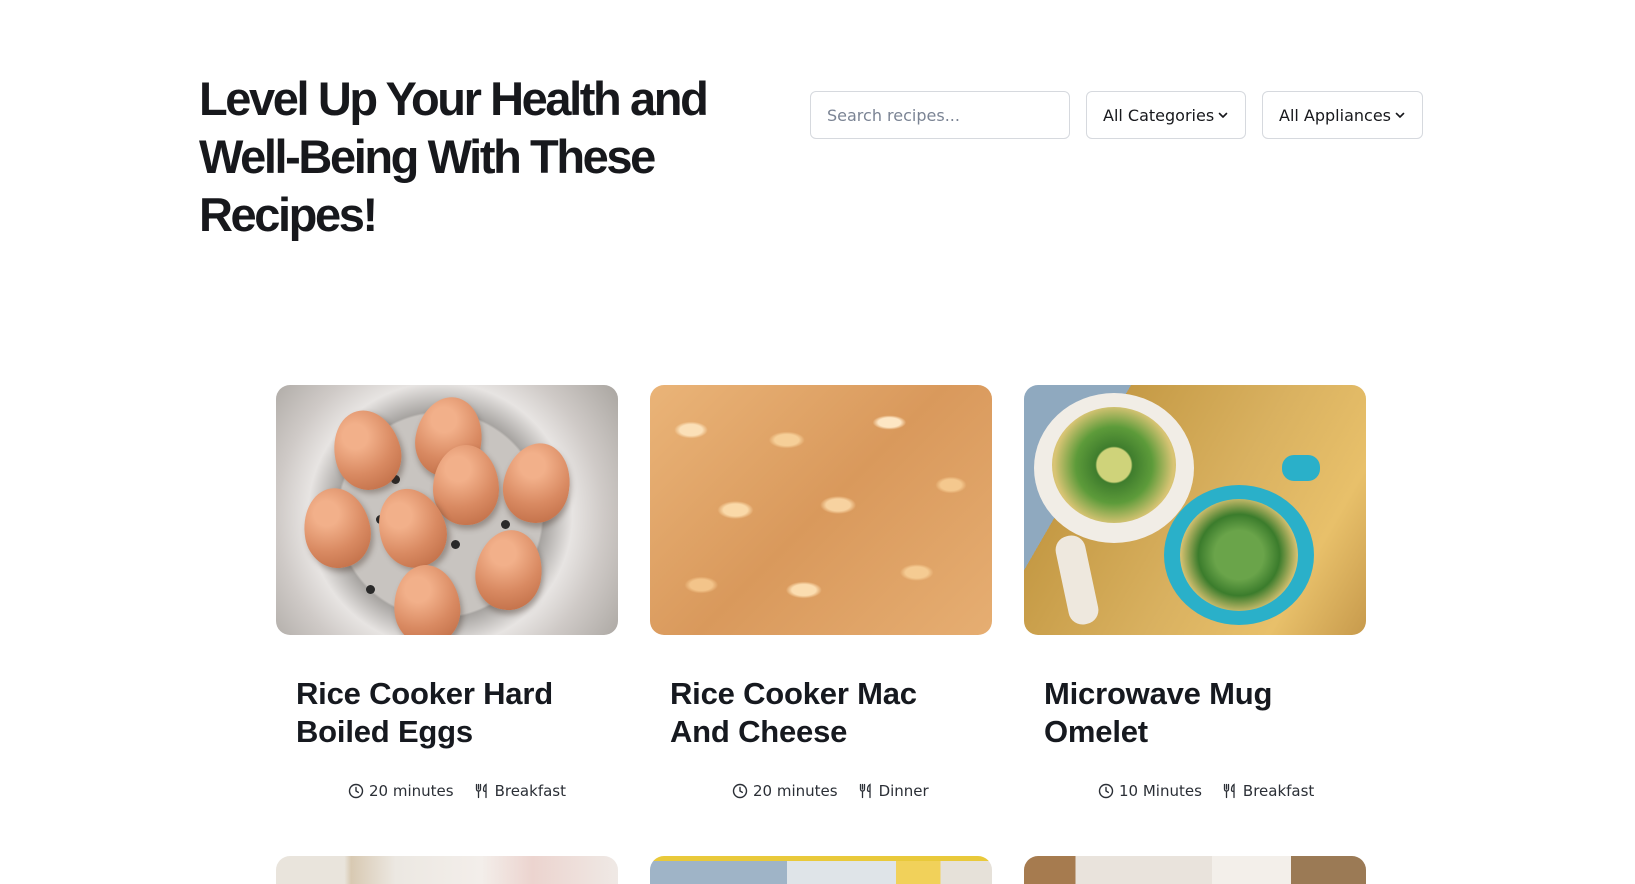 The width and height of the screenshot is (1635, 884). I want to click on recipe-category-label: Dinner, so click(903, 791).